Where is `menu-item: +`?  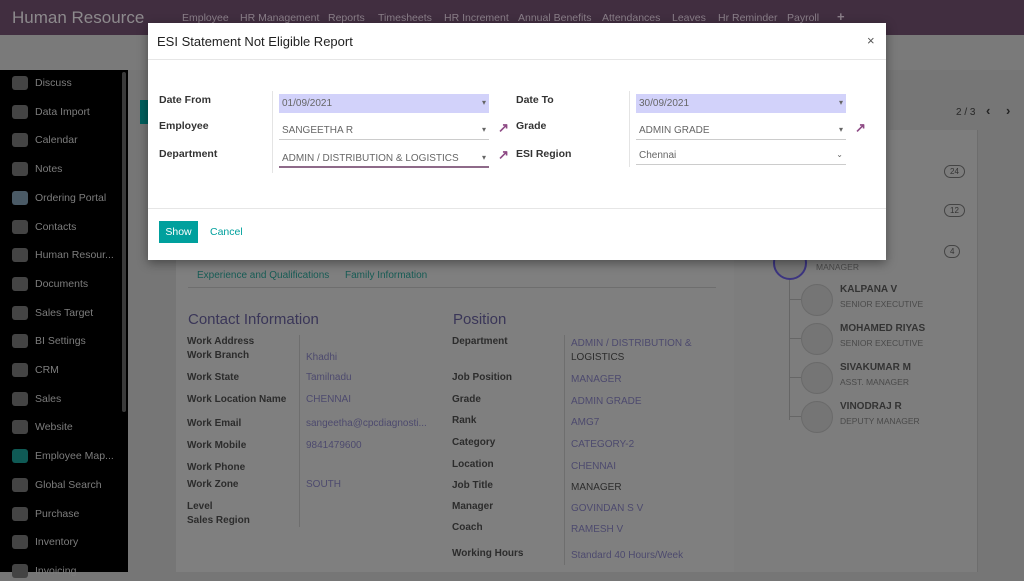 menu-item: + is located at coordinates (841, 16).